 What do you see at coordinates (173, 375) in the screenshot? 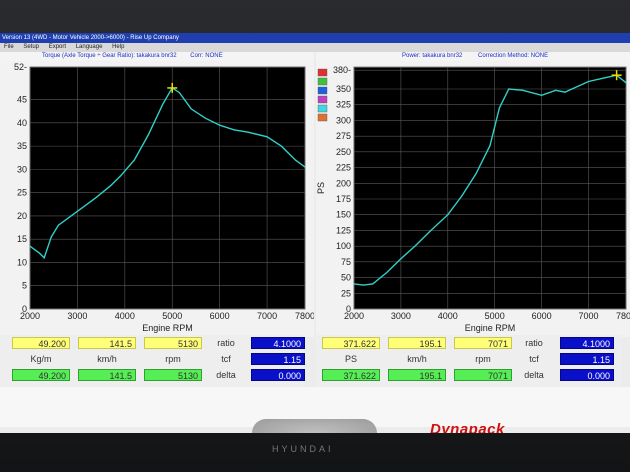
I see `rpm-live-value: 5130` at bounding box center [173, 375].